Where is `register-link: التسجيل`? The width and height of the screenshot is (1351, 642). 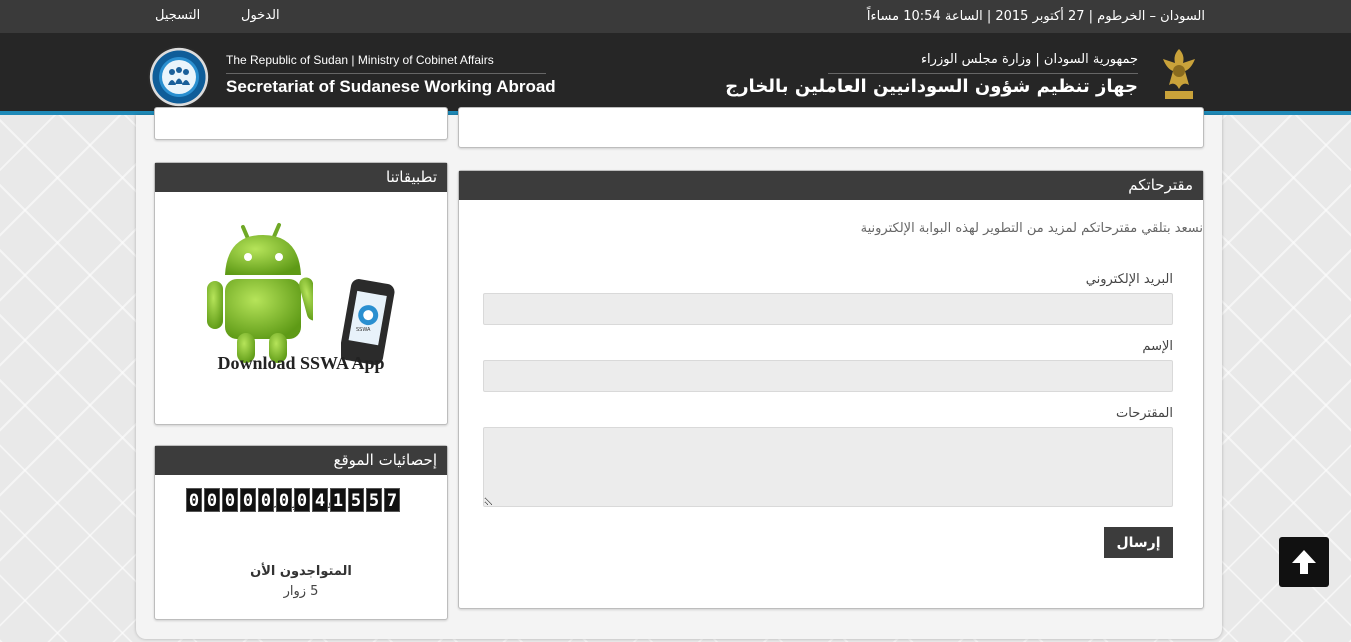
register-link: التسجيل is located at coordinates (177, 15).